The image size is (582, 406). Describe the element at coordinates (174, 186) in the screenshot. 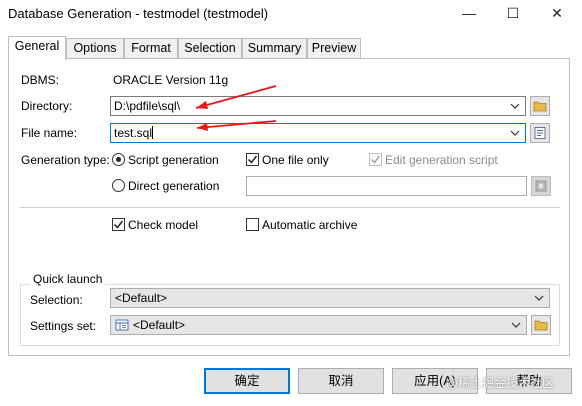

I see `direct-generation-label: Direct generation` at that location.